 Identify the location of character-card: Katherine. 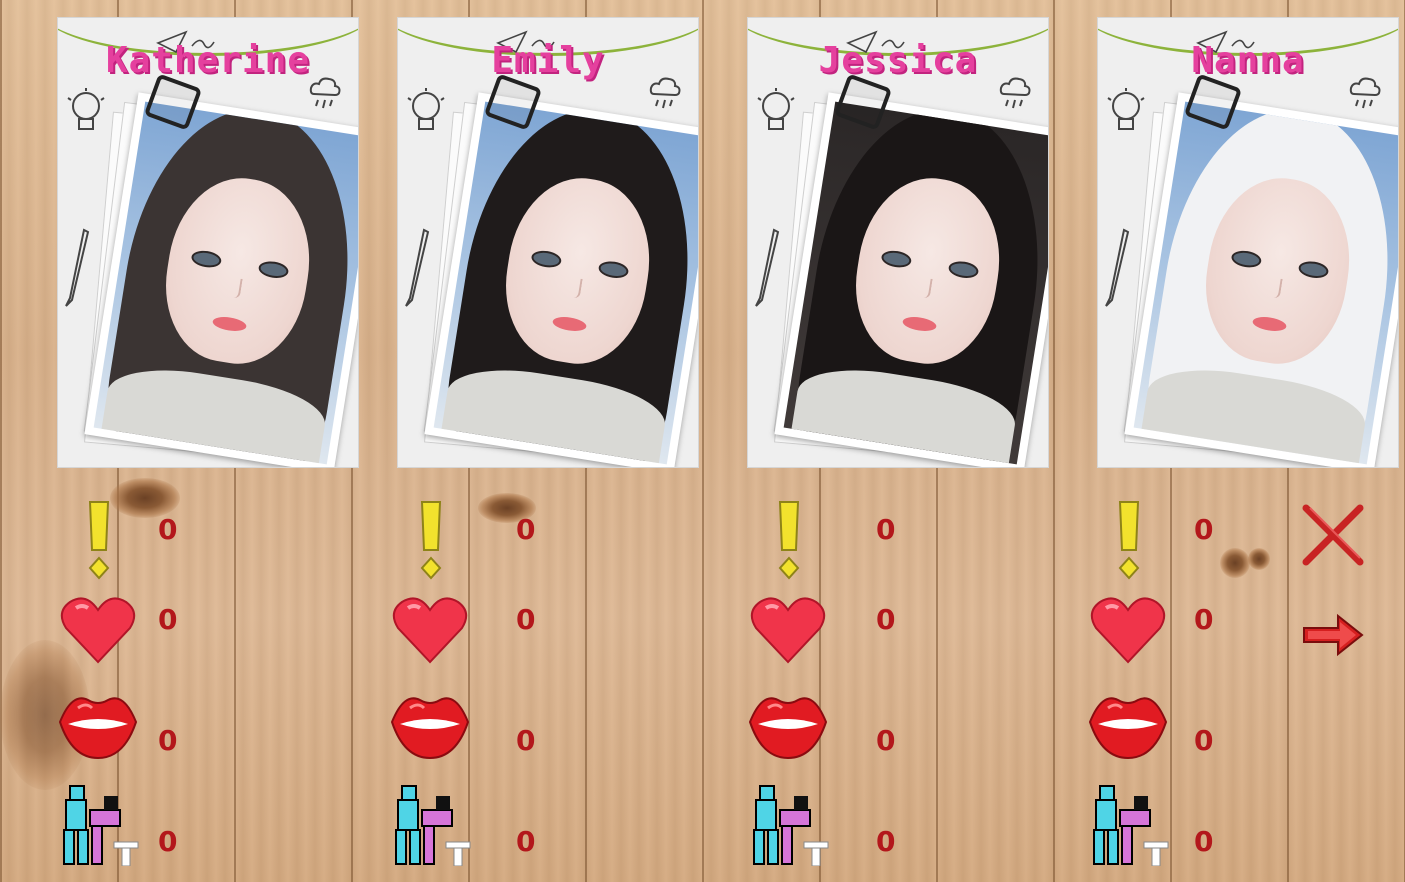
(208, 242).